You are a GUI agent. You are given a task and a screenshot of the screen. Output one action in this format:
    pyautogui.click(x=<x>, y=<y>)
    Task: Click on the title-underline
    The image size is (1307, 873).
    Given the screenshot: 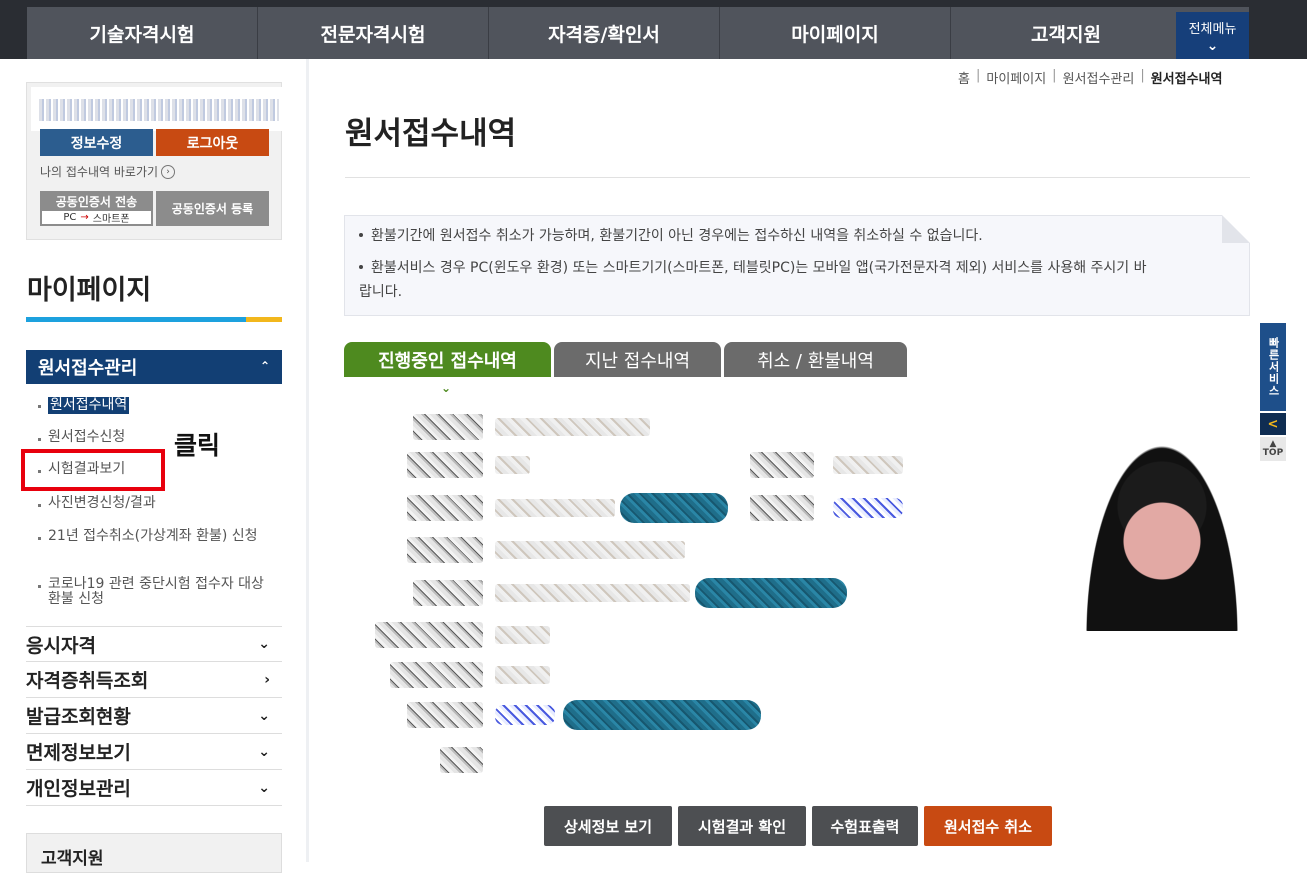 What is the action you would take?
    pyautogui.click(x=154, y=319)
    